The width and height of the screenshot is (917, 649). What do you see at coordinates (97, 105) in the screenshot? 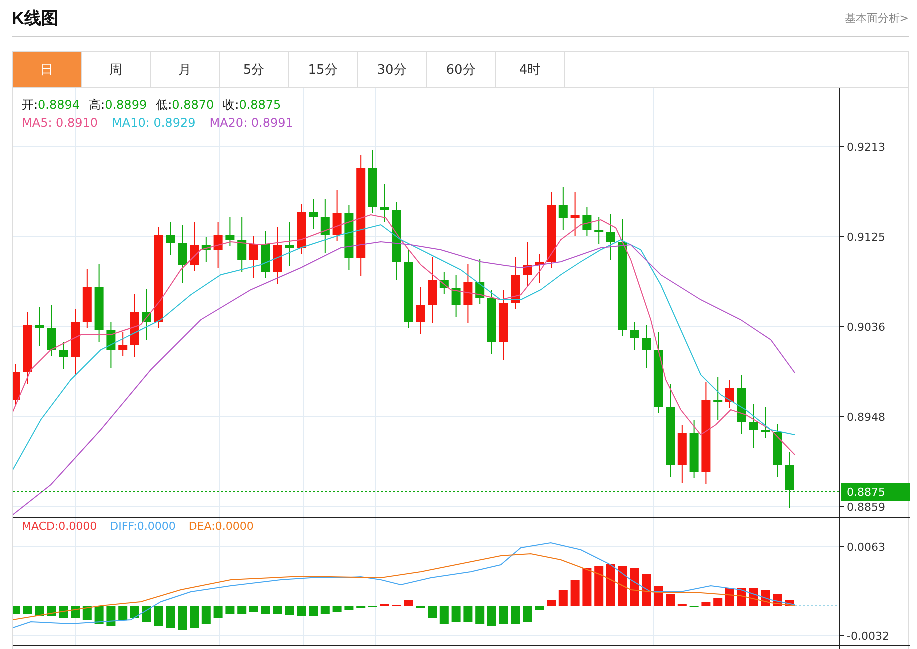
I see `ohlc-label: 高:` at bounding box center [97, 105].